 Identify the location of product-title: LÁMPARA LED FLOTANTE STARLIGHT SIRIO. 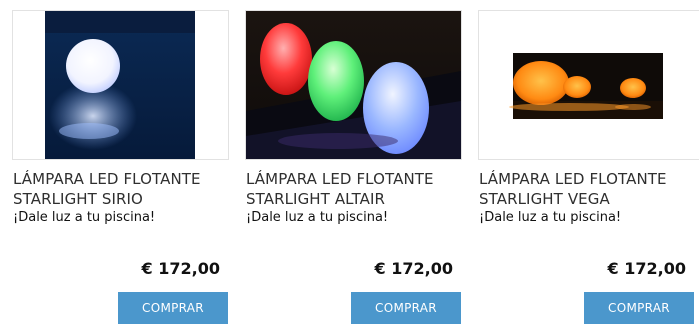
(120, 189).